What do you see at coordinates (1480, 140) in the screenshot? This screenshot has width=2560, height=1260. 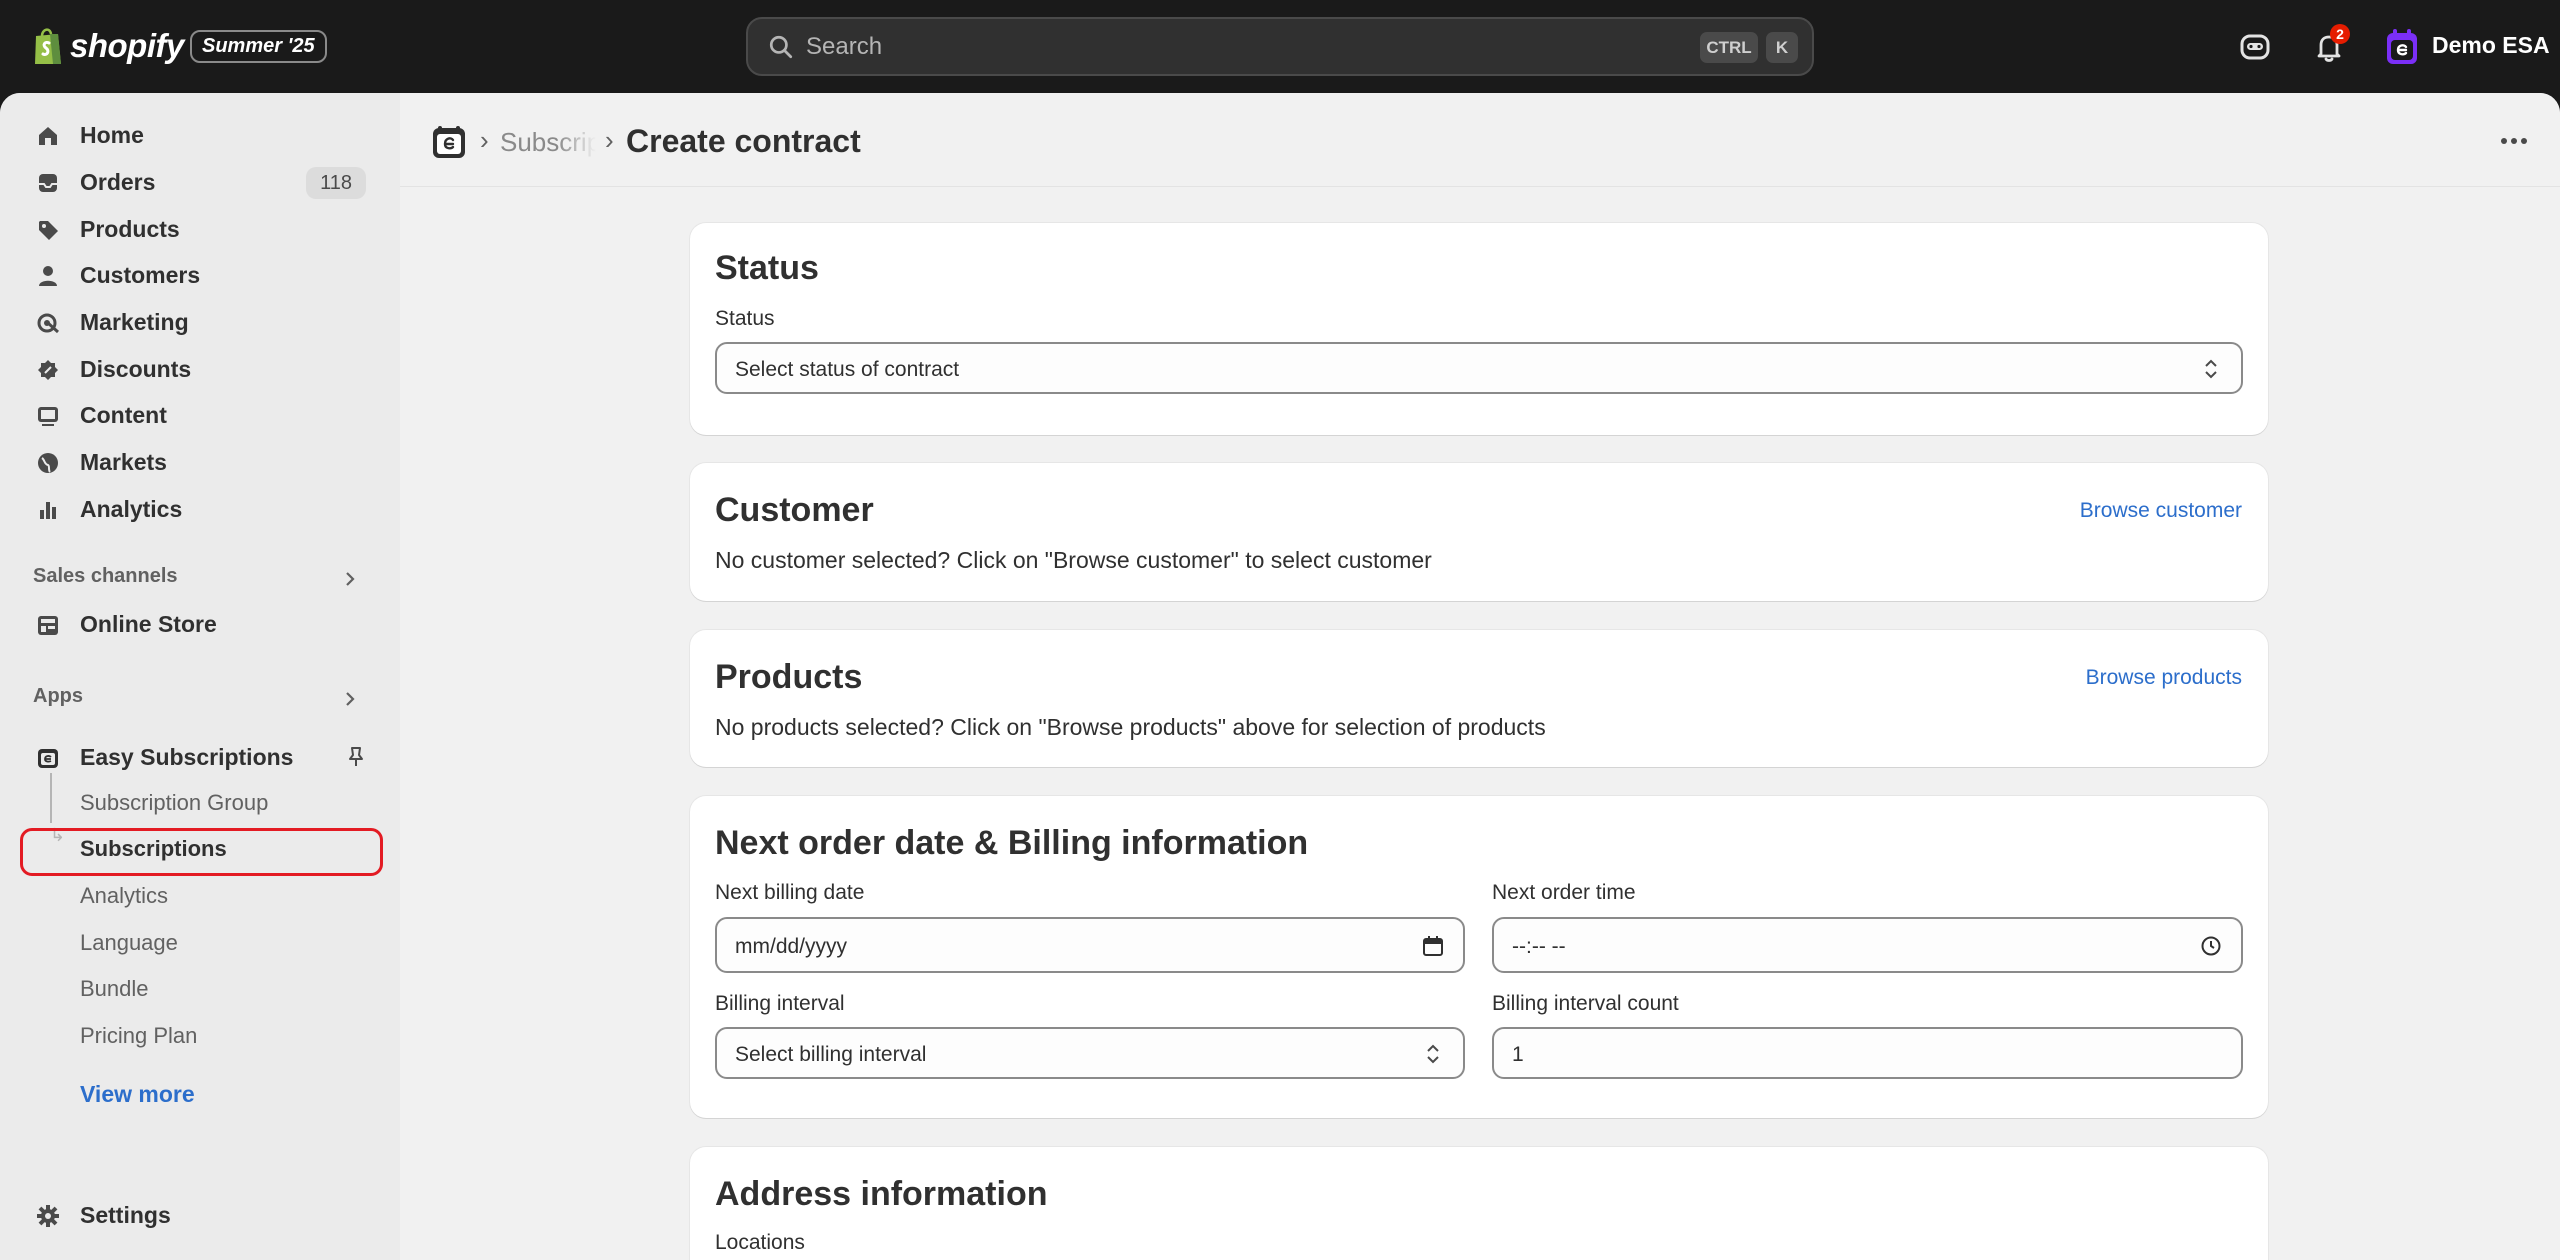 I see `page-header: › Subscriptions › Create contract` at bounding box center [1480, 140].